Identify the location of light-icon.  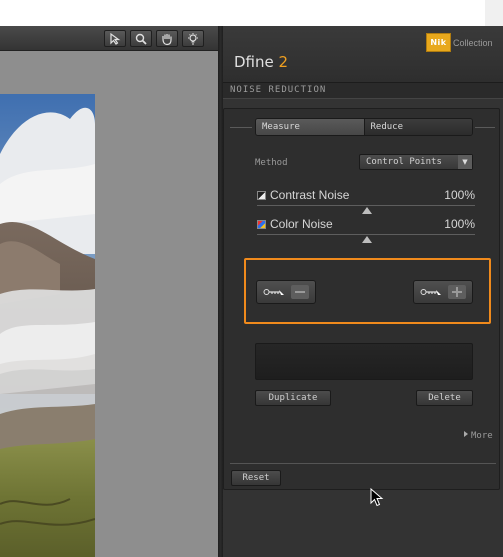
(193, 38).